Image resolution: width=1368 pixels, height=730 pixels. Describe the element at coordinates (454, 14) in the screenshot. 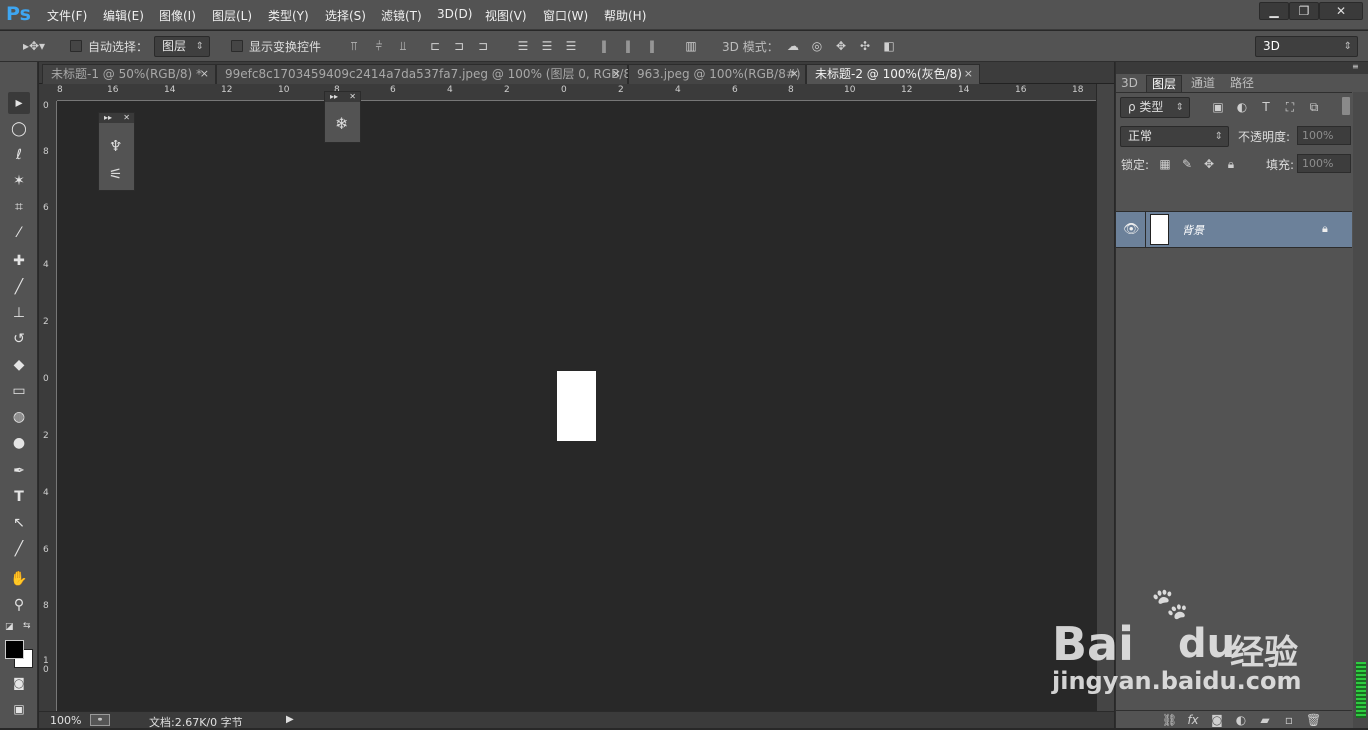

I see `menu-3d: 3D(D)` at that location.